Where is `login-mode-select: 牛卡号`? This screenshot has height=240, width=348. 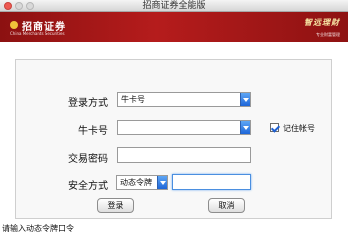
login-mode-select: 牛卡号 is located at coordinates (184, 99).